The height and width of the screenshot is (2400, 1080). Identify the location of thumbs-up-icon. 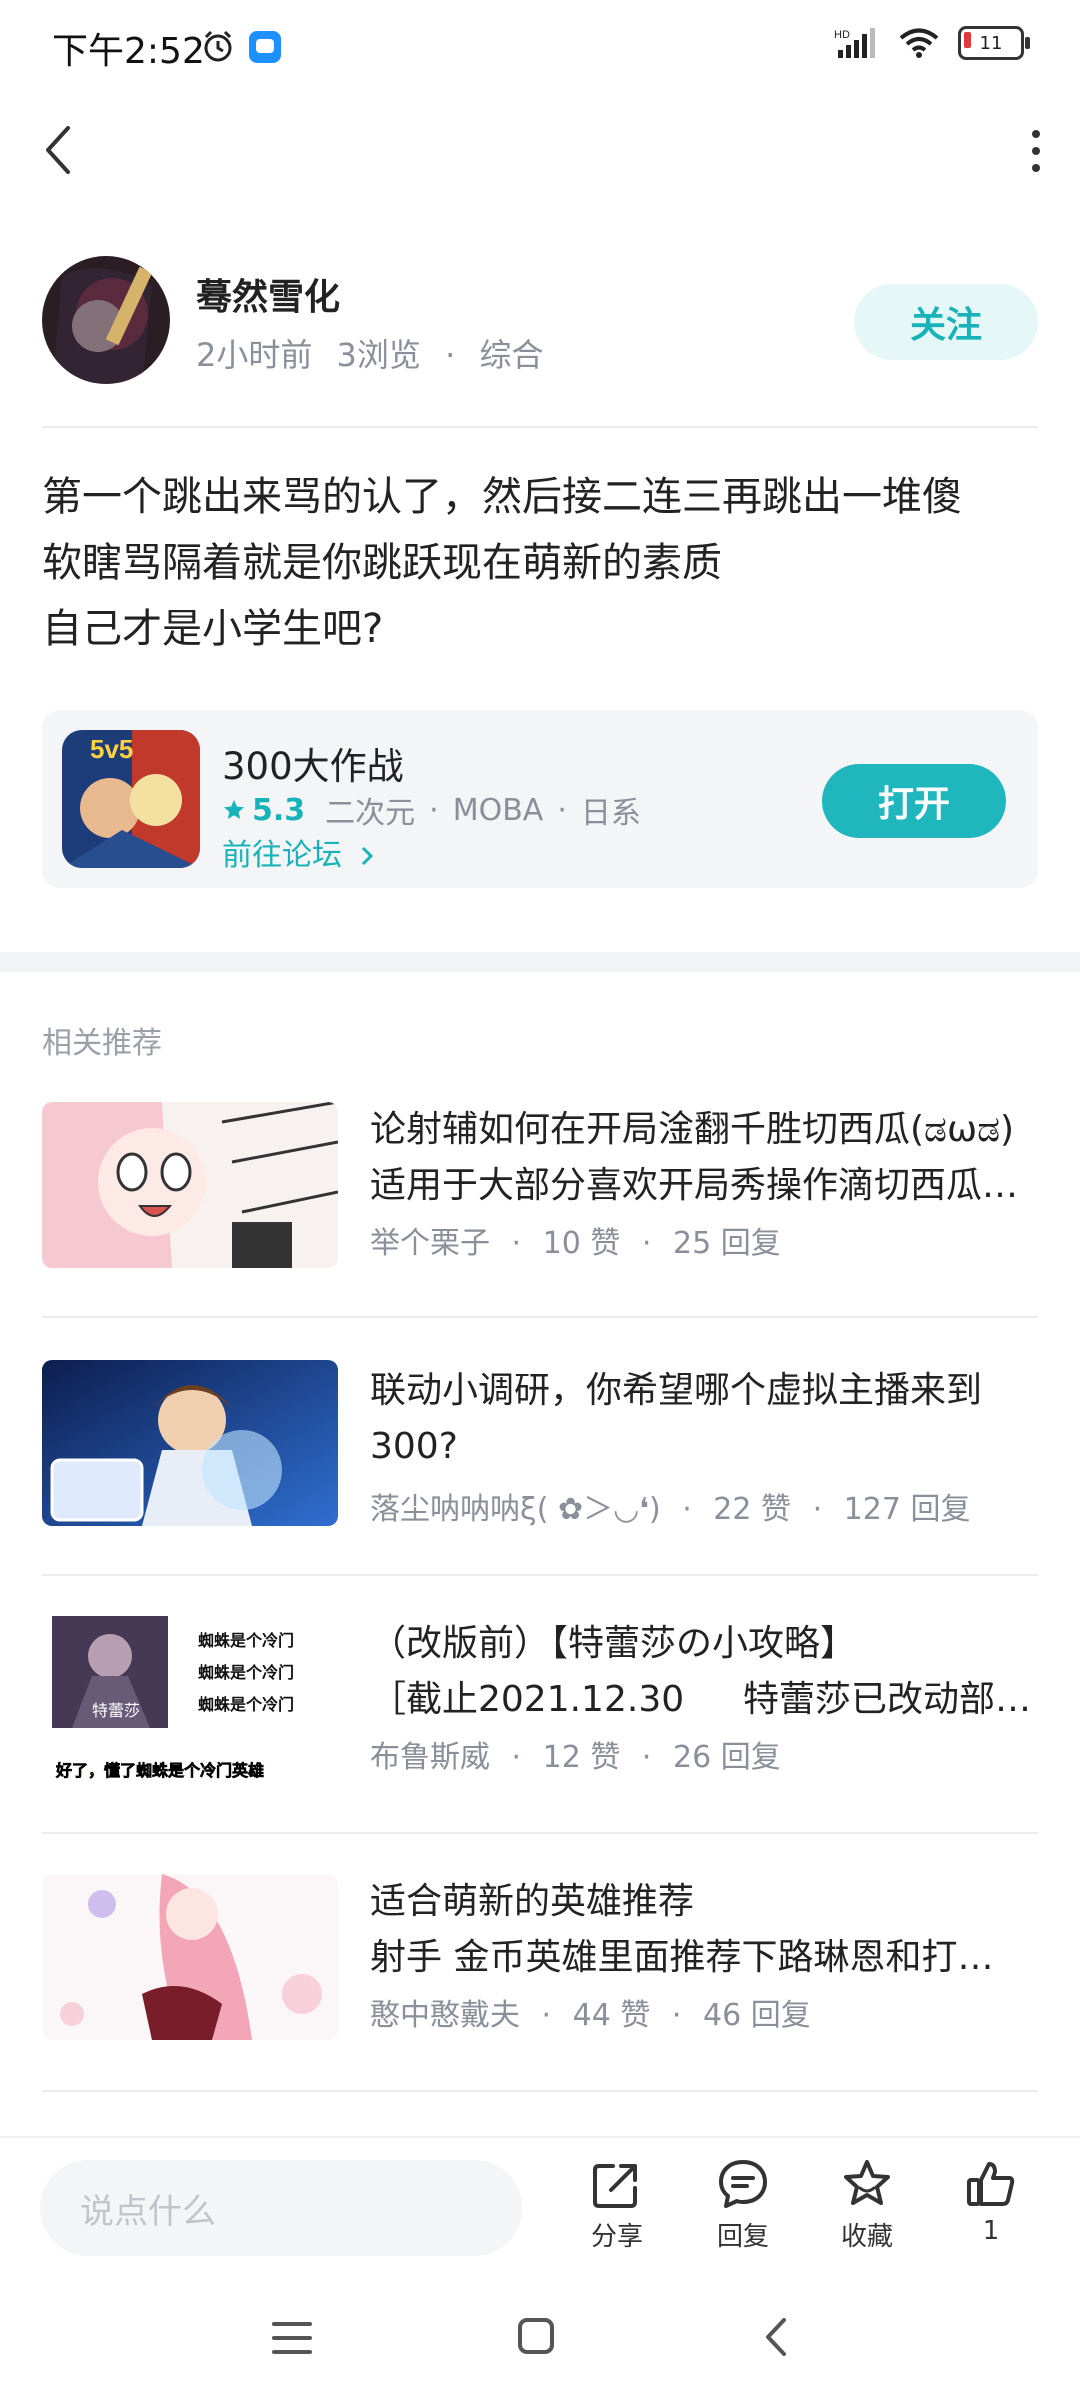
(991, 2184).